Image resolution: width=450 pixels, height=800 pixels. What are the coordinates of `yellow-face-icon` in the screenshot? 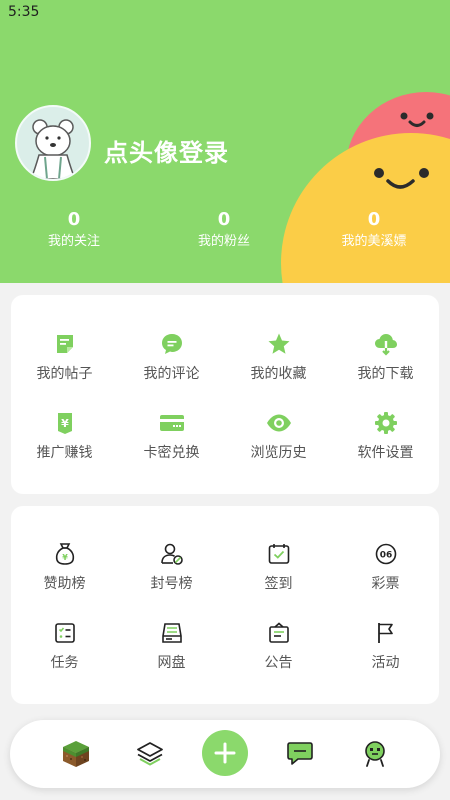 It's located at (401, 178).